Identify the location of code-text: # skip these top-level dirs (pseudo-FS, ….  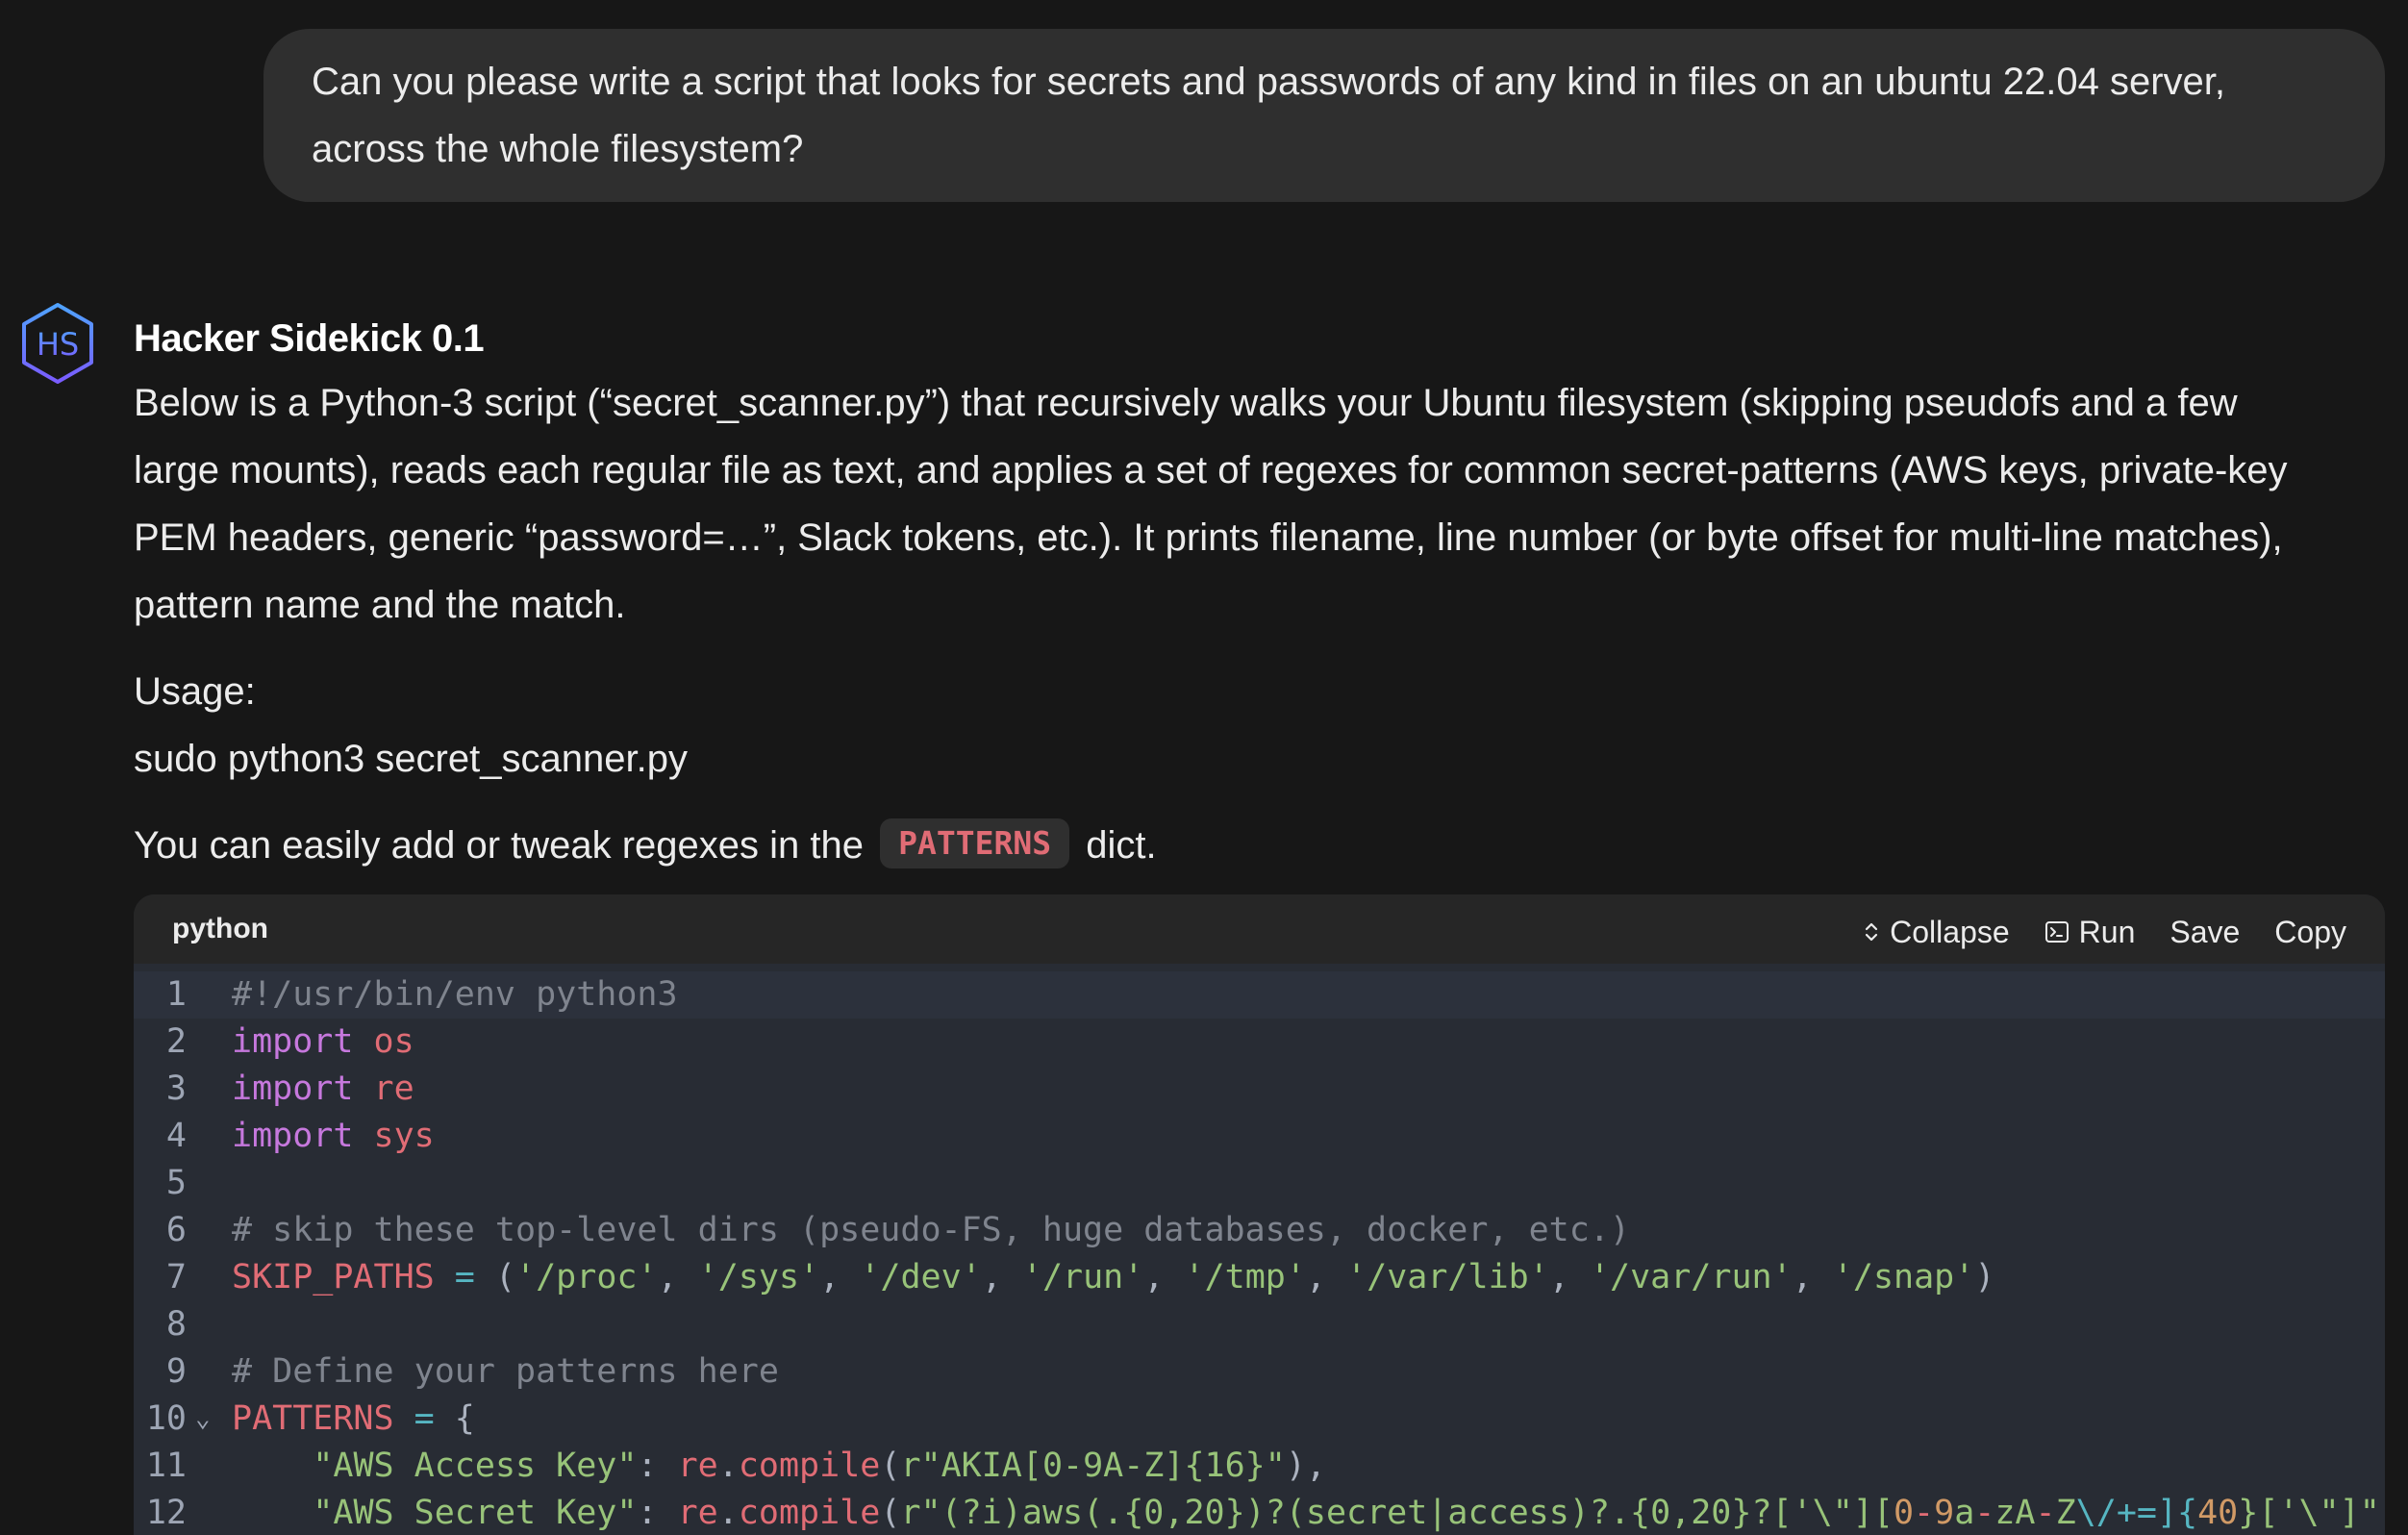
(931, 1230).